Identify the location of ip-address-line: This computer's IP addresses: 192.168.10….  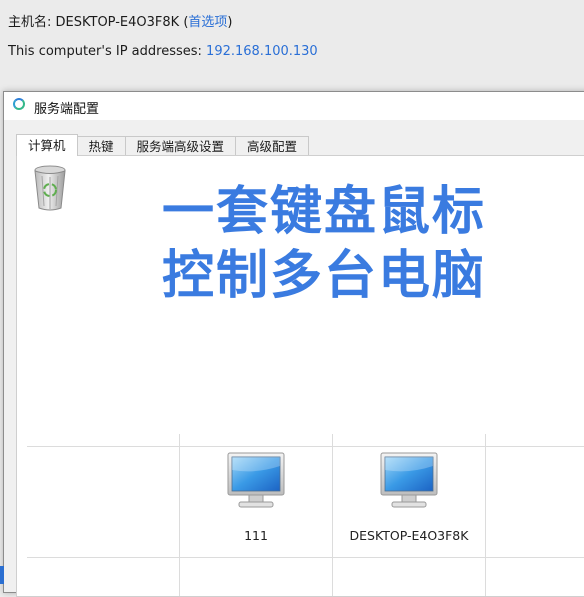
(163, 51).